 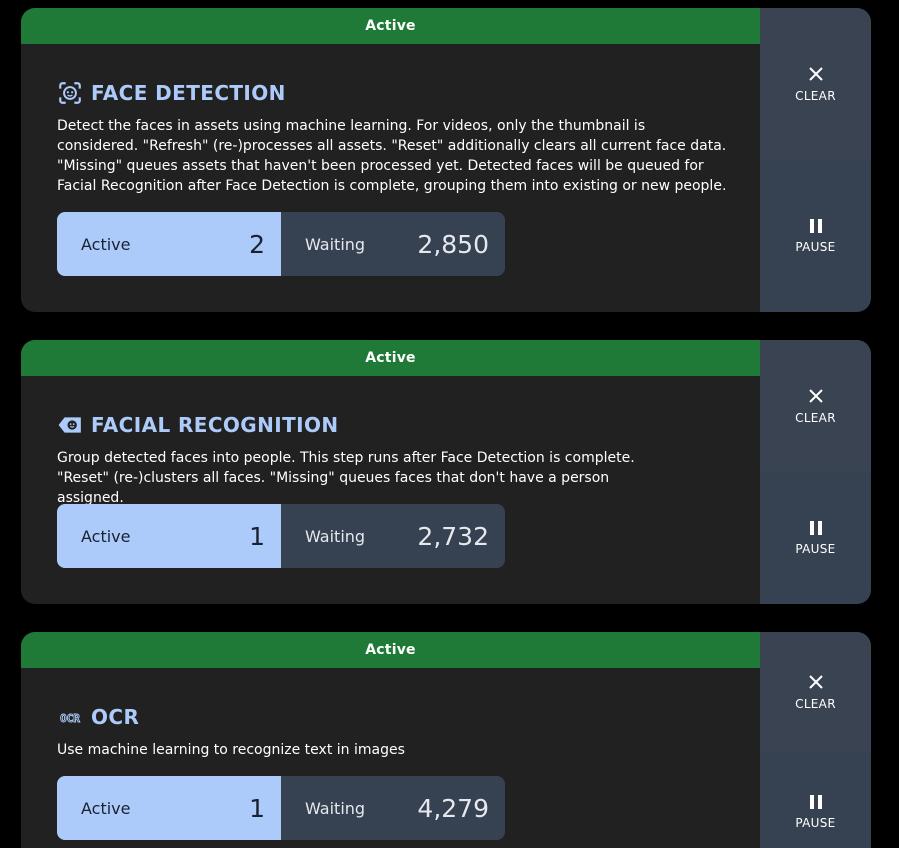 What do you see at coordinates (453, 244) in the screenshot?
I see `waiting-count-value: 2,850` at bounding box center [453, 244].